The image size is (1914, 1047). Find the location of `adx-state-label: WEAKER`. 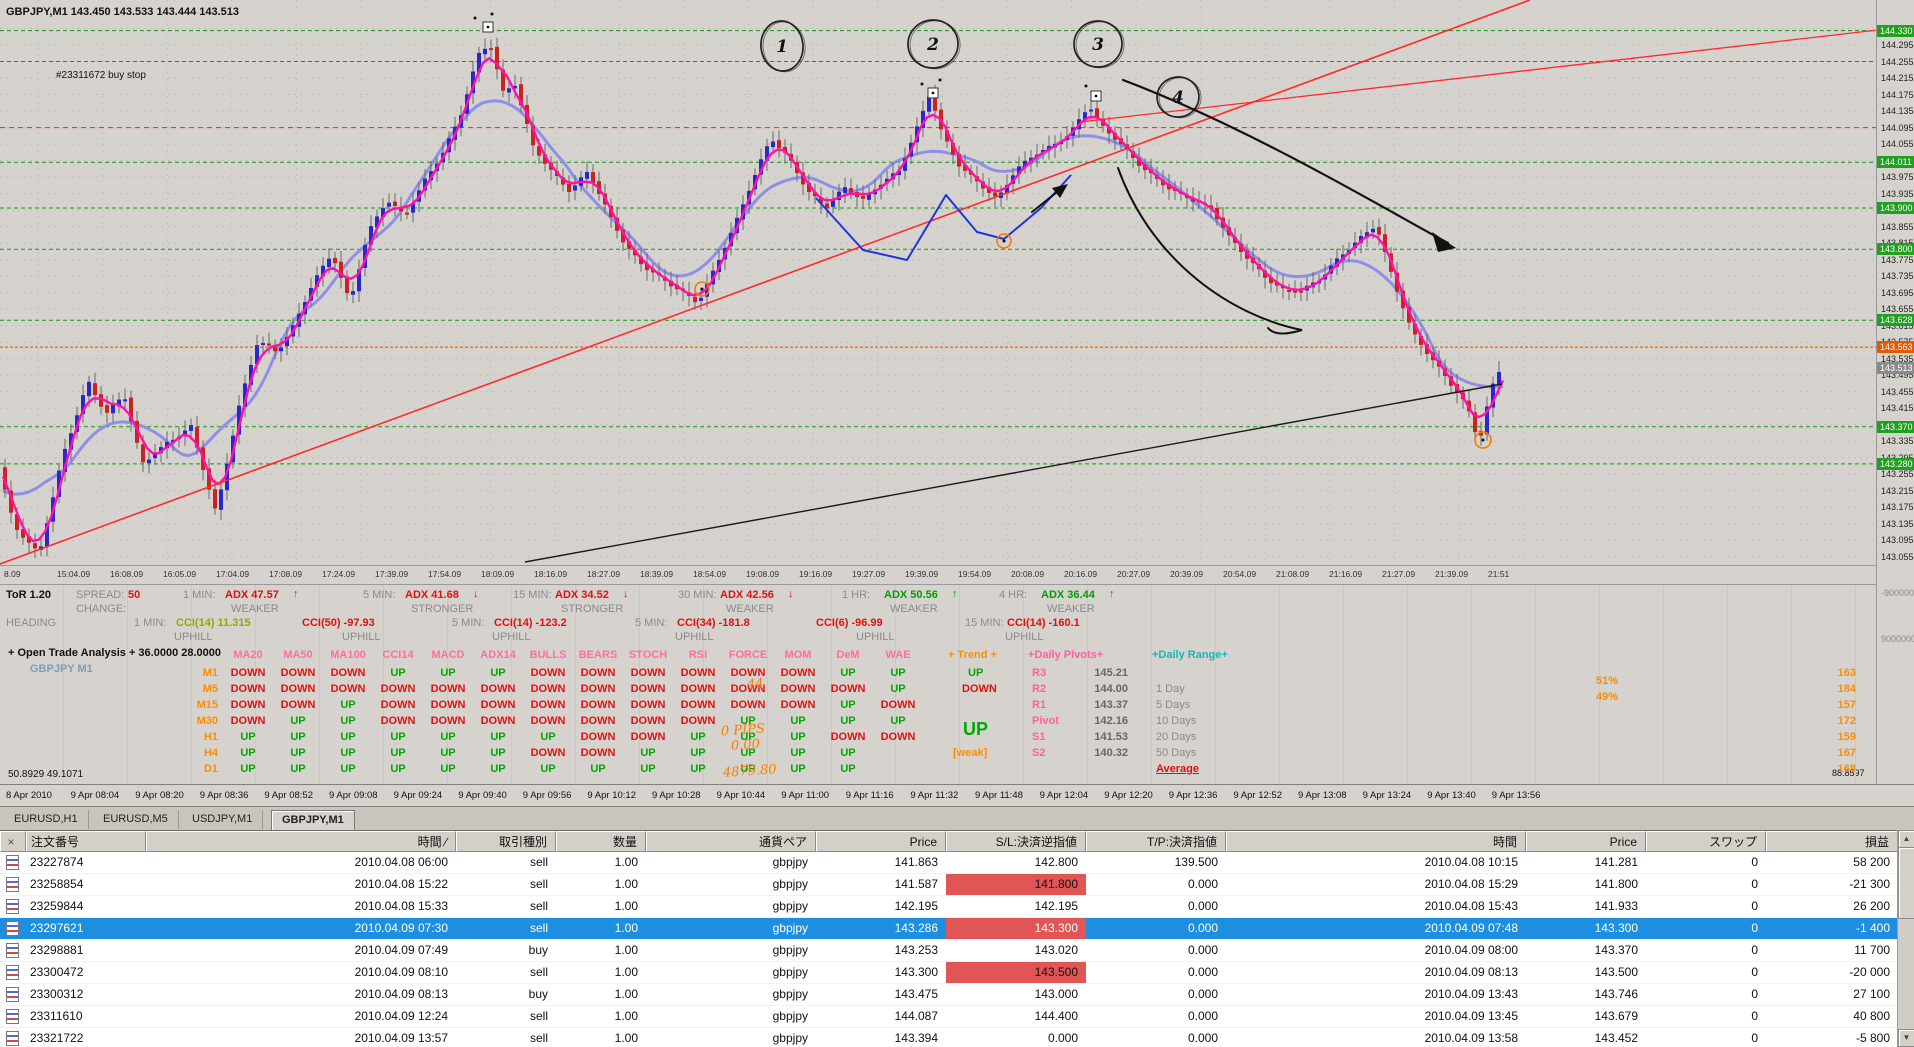

adx-state-label: WEAKER is located at coordinates (914, 609).